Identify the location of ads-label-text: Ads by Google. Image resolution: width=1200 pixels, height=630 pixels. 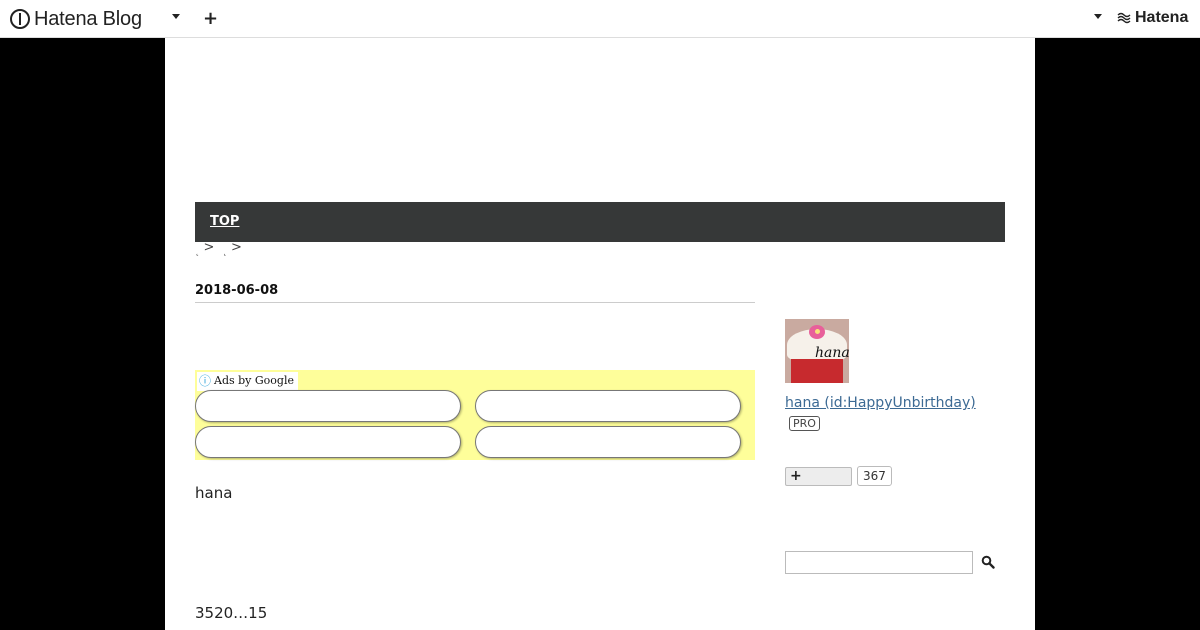
(254, 380).